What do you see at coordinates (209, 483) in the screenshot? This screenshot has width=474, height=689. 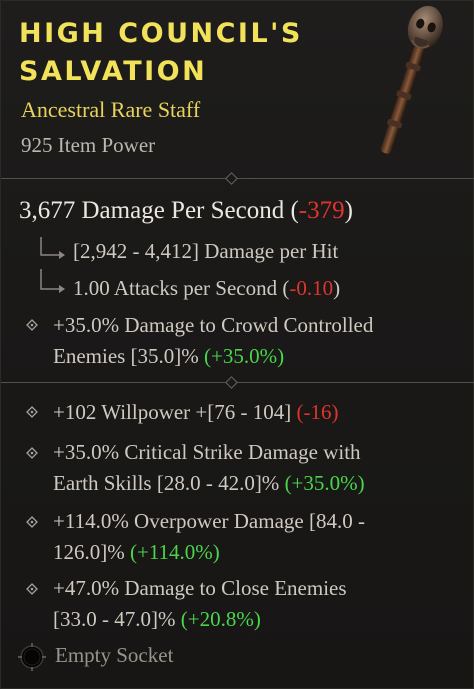 I see `affix-line: Earth Skills [28.0 - 42.0]% (+35.0%)` at bounding box center [209, 483].